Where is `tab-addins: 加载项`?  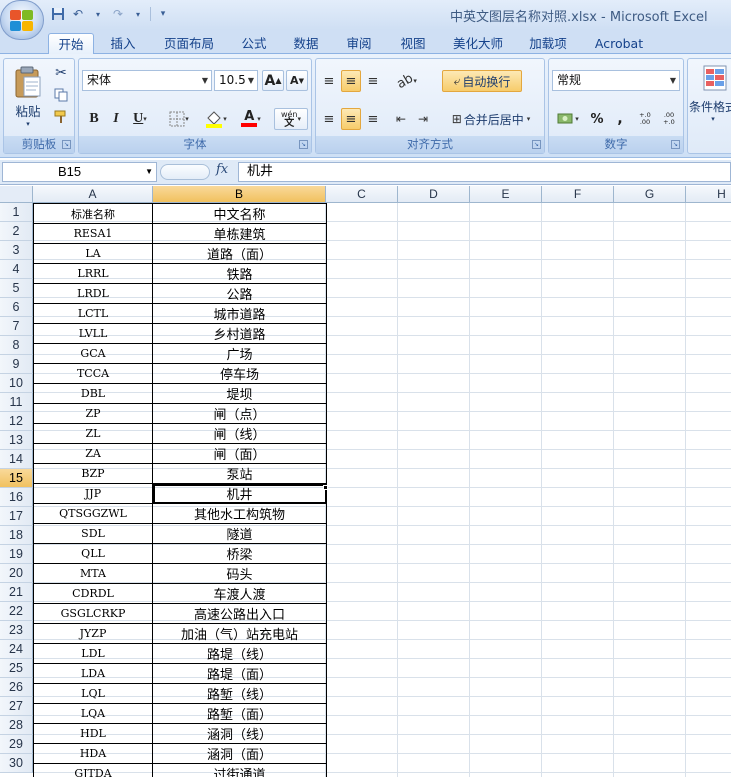
tab-addins: 加载项 is located at coordinates (548, 44).